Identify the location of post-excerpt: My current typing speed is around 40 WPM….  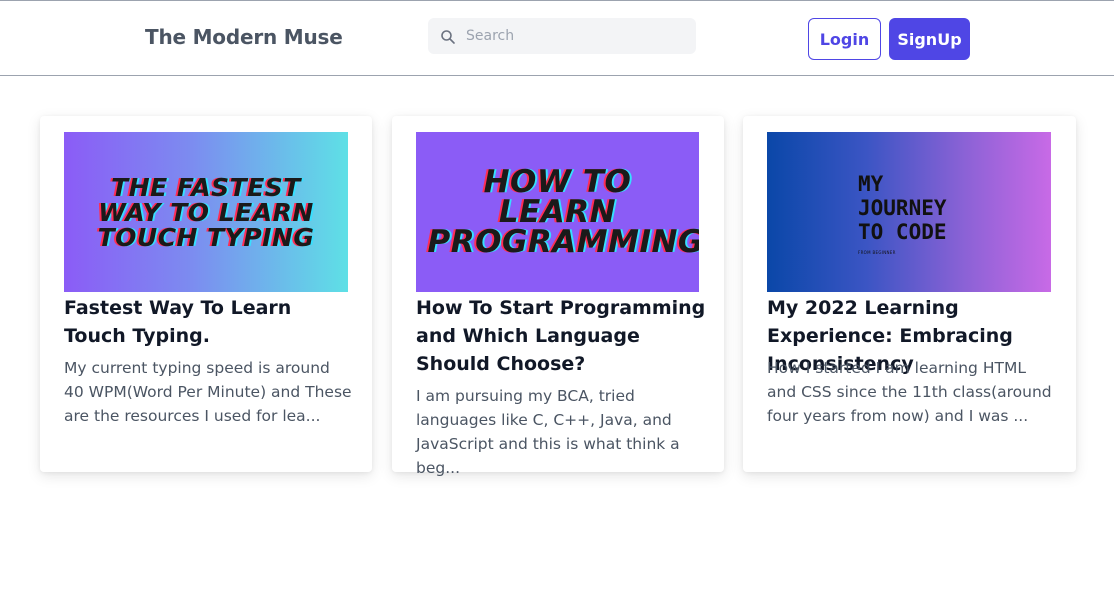
(208, 392).